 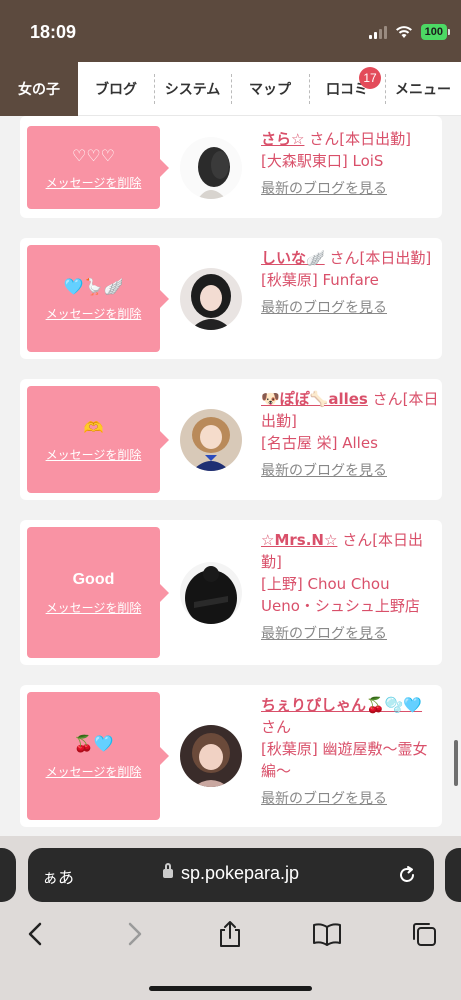 What do you see at coordinates (93, 743) in the screenshot?
I see `message-text: 🍒🩵` at bounding box center [93, 743].